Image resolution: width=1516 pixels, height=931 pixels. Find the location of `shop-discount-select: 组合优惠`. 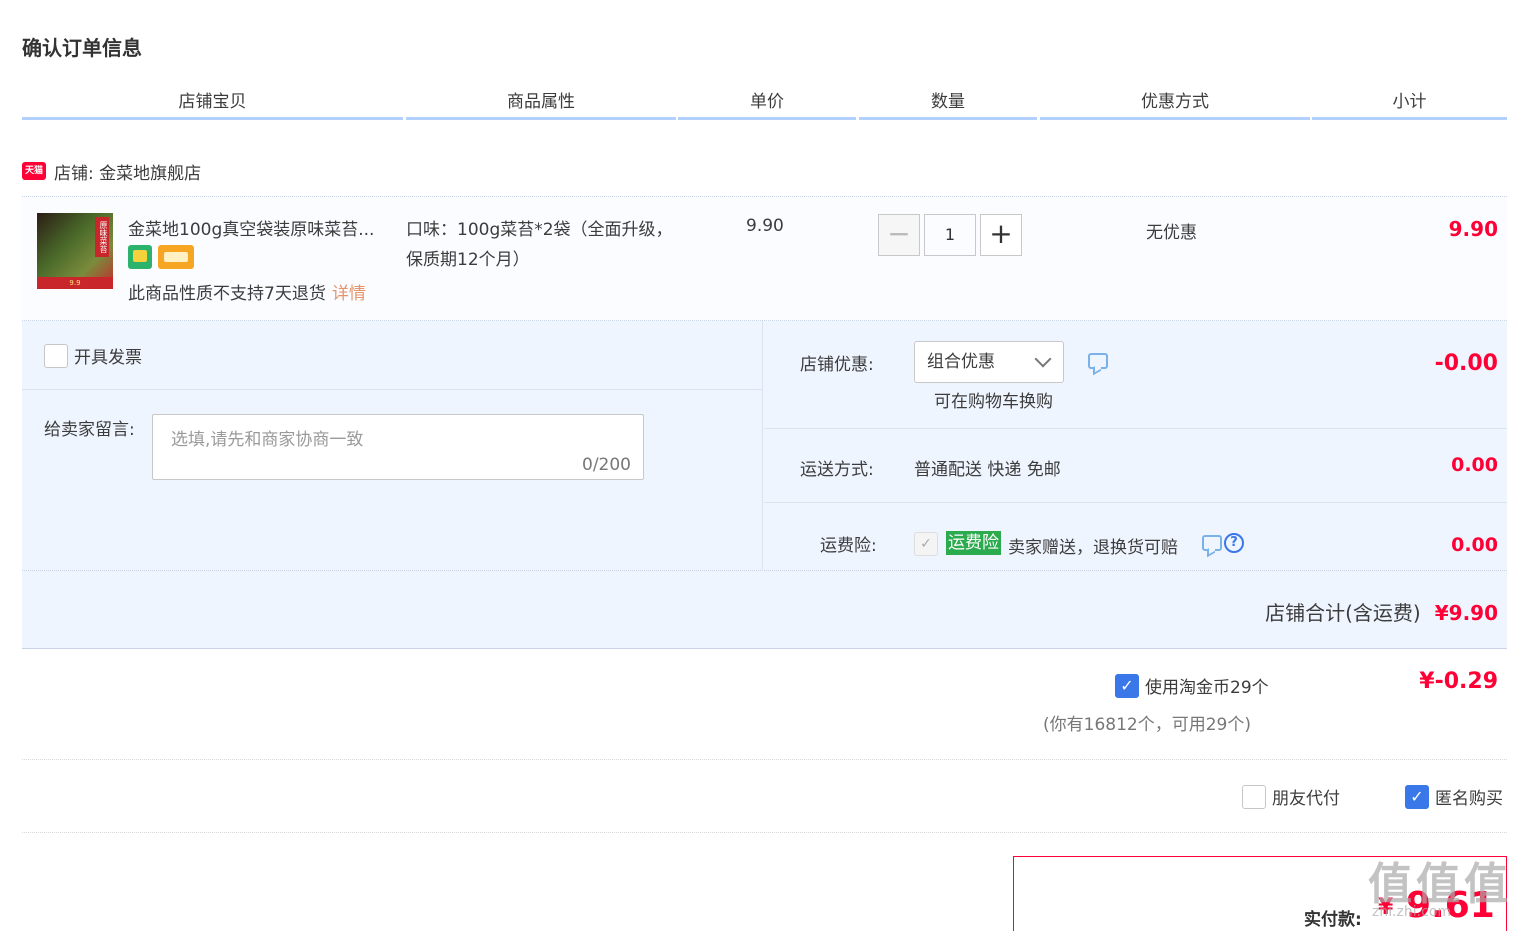

shop-discount-select: 组合优惠 is located at coordinates (989, 362).